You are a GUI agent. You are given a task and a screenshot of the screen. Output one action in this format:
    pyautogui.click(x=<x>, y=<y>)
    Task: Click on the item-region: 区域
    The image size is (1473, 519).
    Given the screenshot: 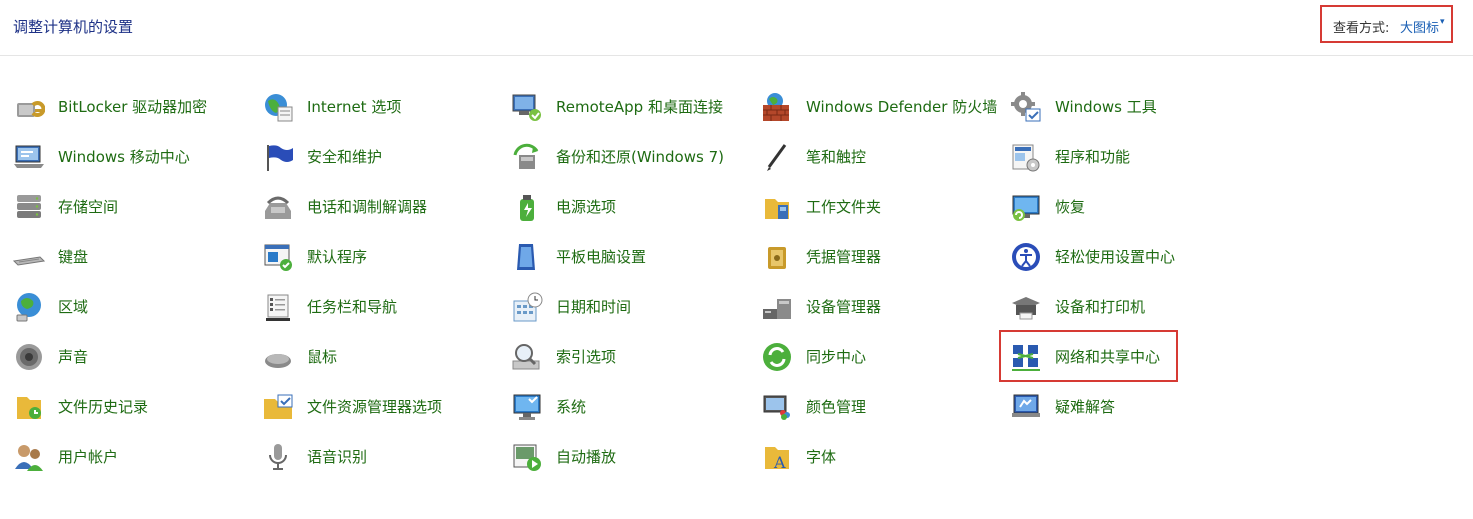 What is the action you would take?
    pyautogui.click(x=136, y=307)
    